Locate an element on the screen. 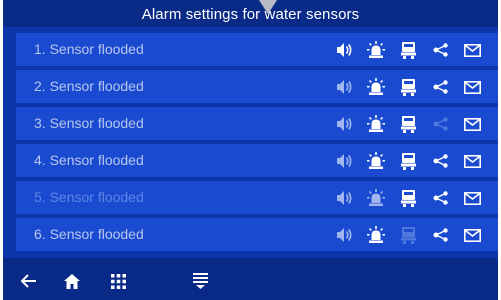 The image size is (501, 300). sensor-row-6: 6. Sensor flooded is located at coordinates (257, 234).